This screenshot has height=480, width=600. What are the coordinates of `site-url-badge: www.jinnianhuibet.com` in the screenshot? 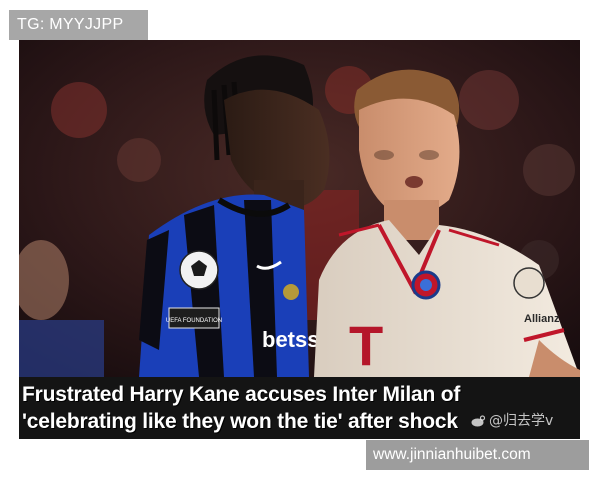 It's located at (477, 455).